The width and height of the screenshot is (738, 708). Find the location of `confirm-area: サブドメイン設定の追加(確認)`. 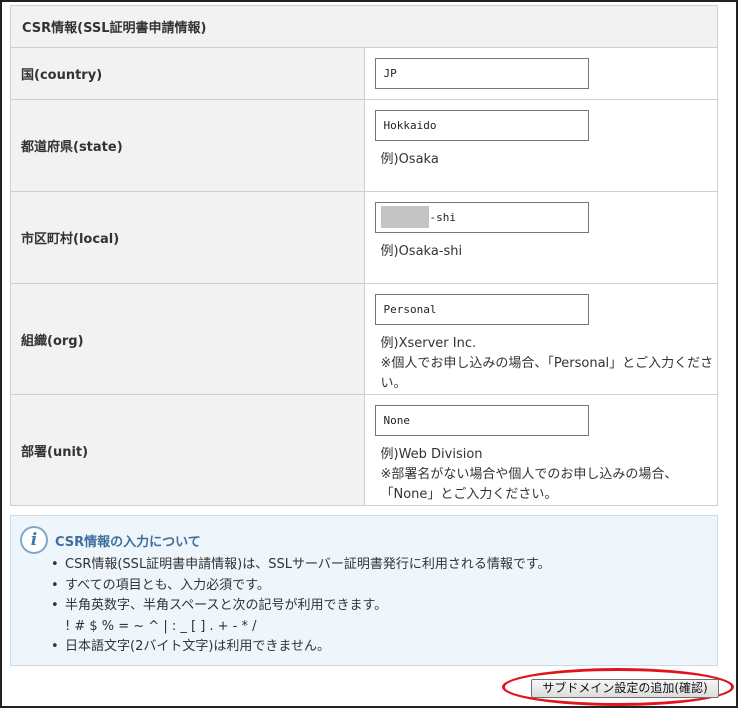

confirm-area: サブドメイン設定の追加(確認) is located at coordinates (619, 688).